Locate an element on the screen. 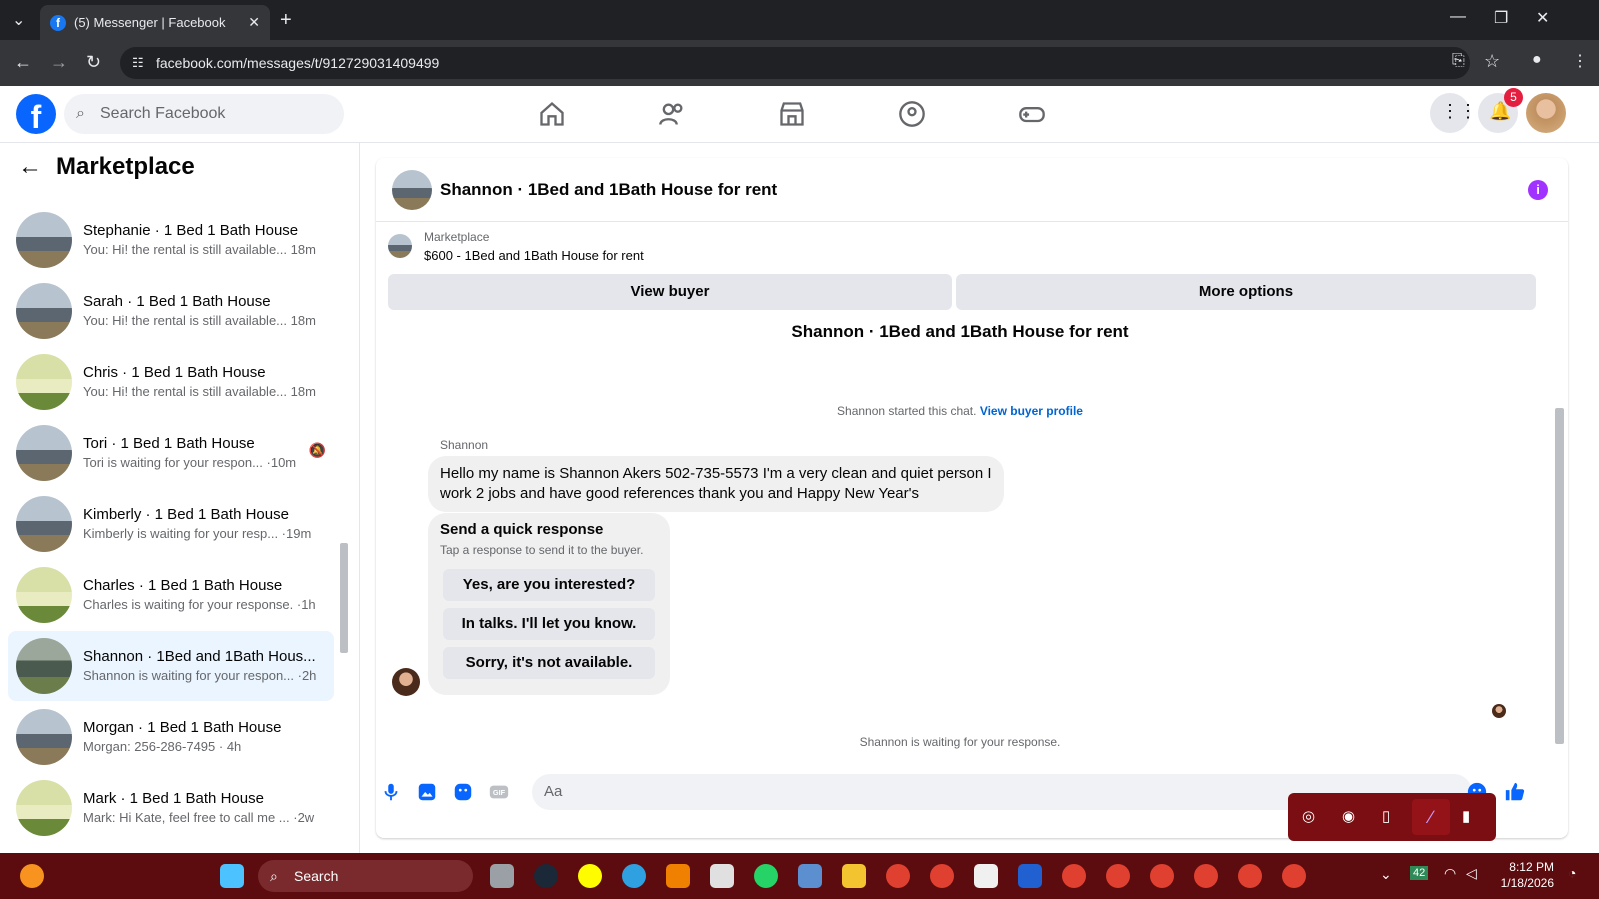 The width and height of the screenshot is (1599, 899). chat-scrollbar is located at coordinates (1559, 538).